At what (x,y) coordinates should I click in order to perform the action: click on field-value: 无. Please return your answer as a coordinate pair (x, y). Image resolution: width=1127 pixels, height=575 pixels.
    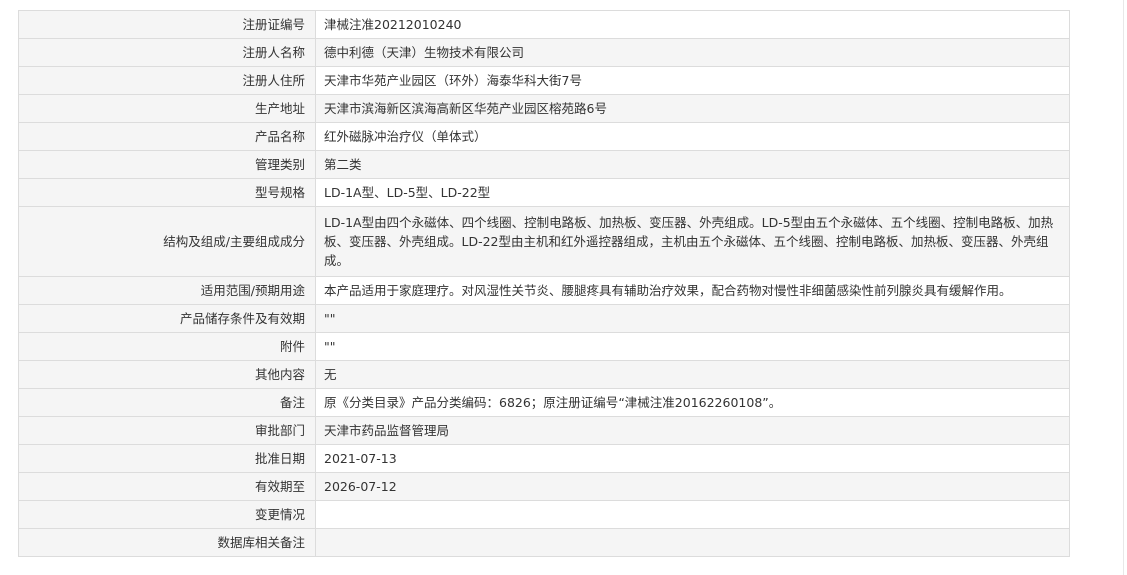
    Looking at the image, I should click on (692, 374).